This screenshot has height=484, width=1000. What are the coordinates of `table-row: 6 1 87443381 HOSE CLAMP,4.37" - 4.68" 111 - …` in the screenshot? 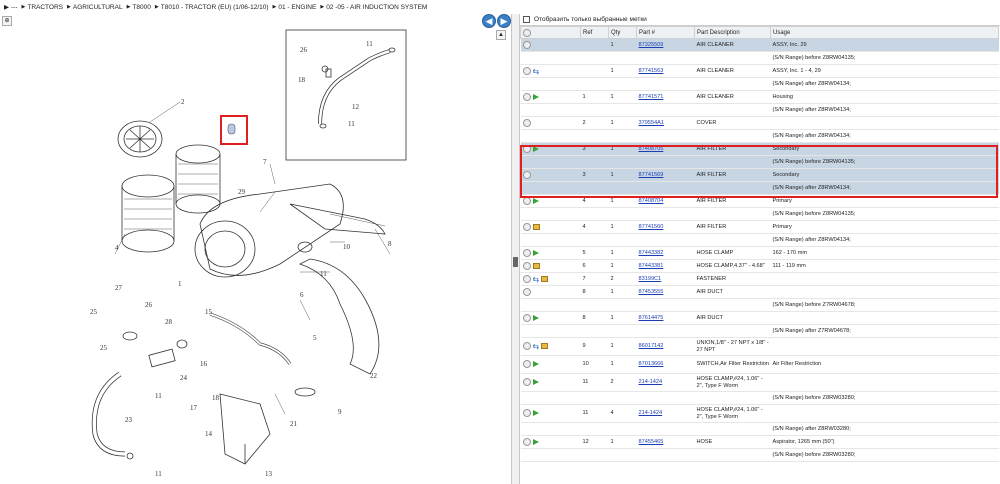 It's located at (759, 266).